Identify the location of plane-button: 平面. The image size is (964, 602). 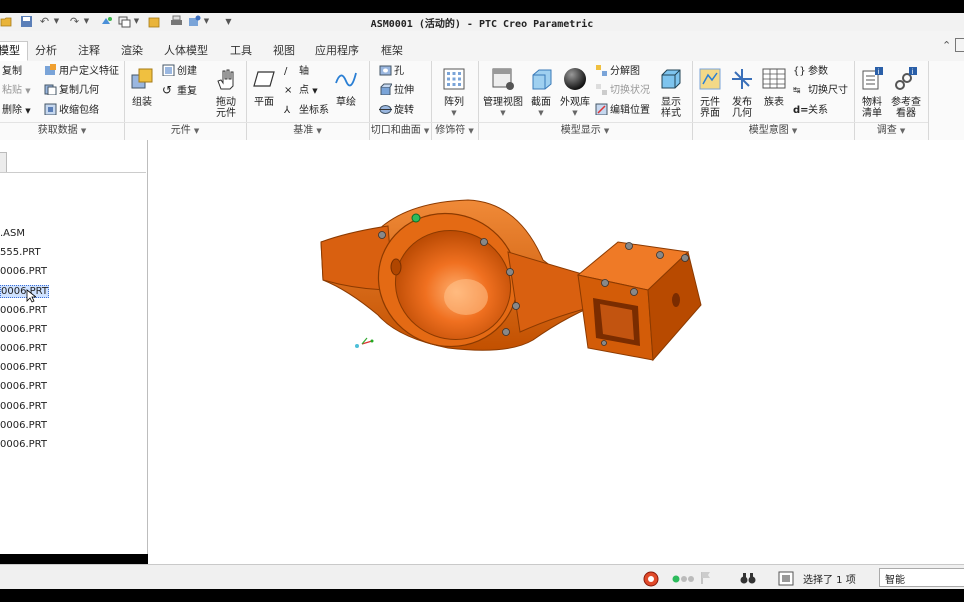
(264, 84).